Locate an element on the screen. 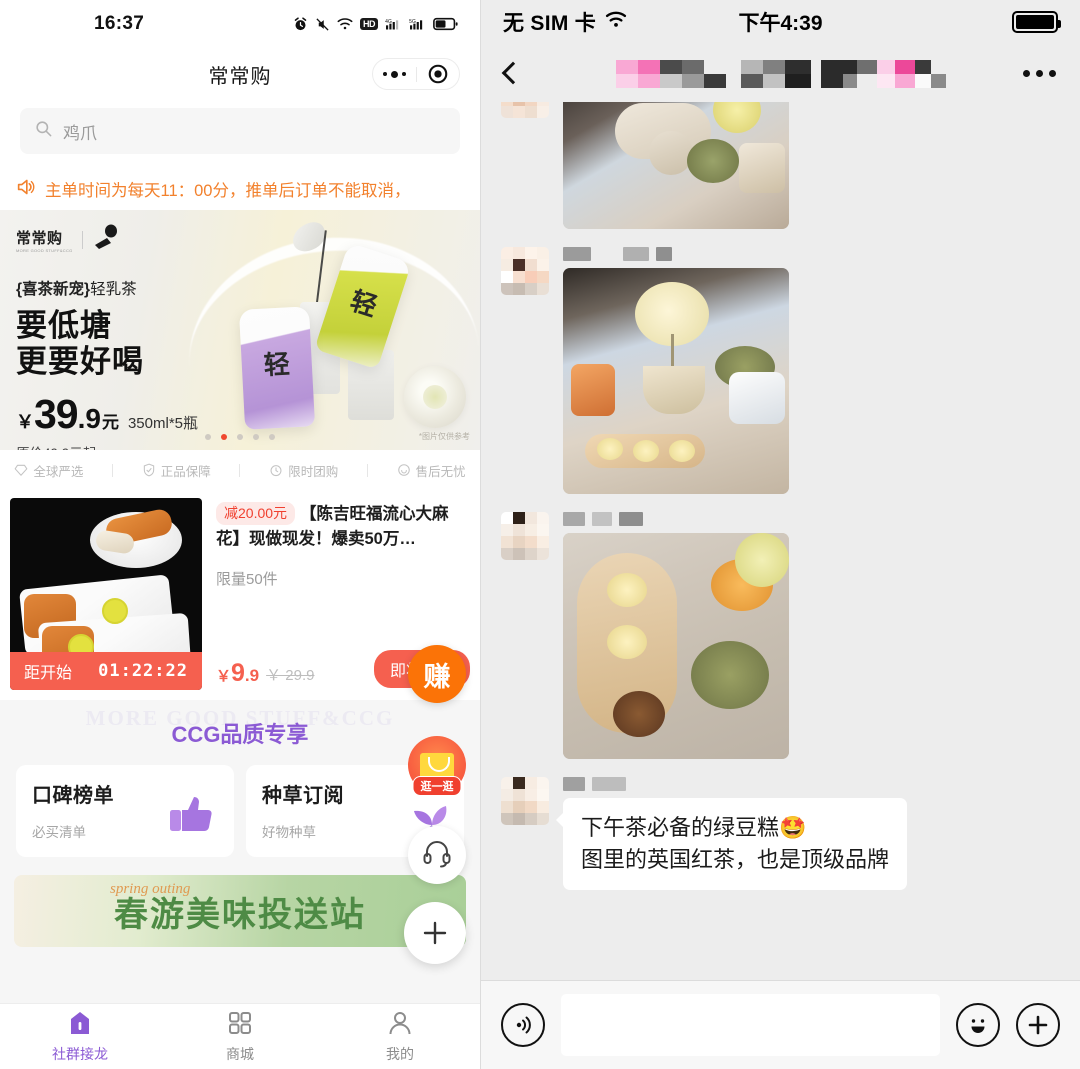 Image resolution: width=1080 pixels, height=1069 pixels. search-input: 鸡爪 is located at coordinates (240, 131).